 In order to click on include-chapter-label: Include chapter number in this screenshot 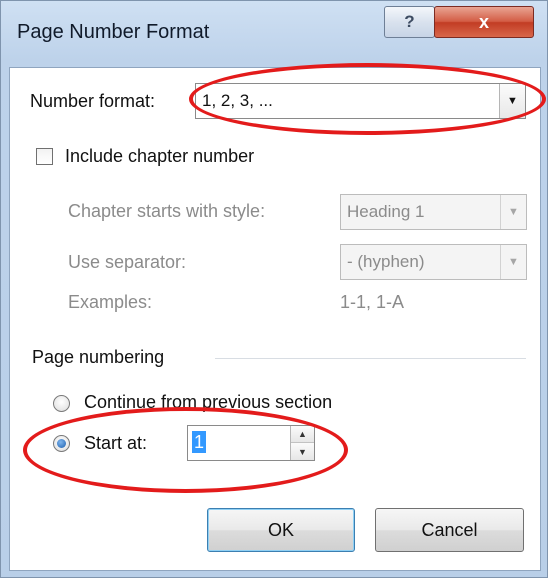, I will do `click(159, 156)`.